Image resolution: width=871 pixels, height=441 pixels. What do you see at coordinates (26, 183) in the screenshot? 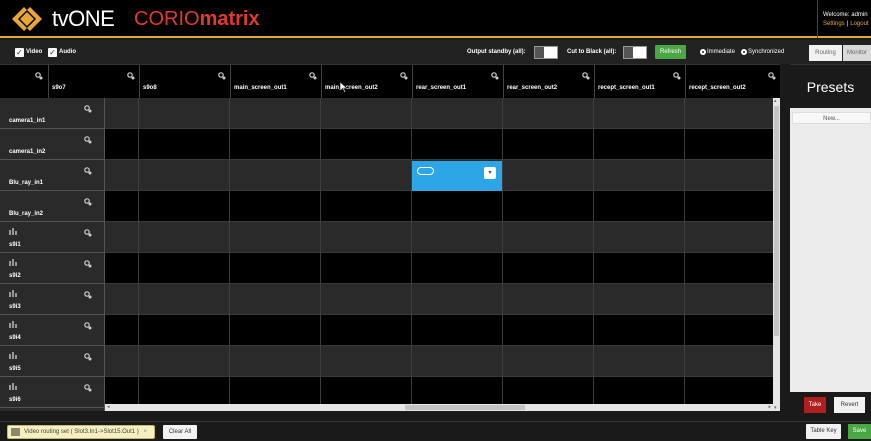
I see `row-label: Blu_ray_in1` at bounding box center [26, 183].